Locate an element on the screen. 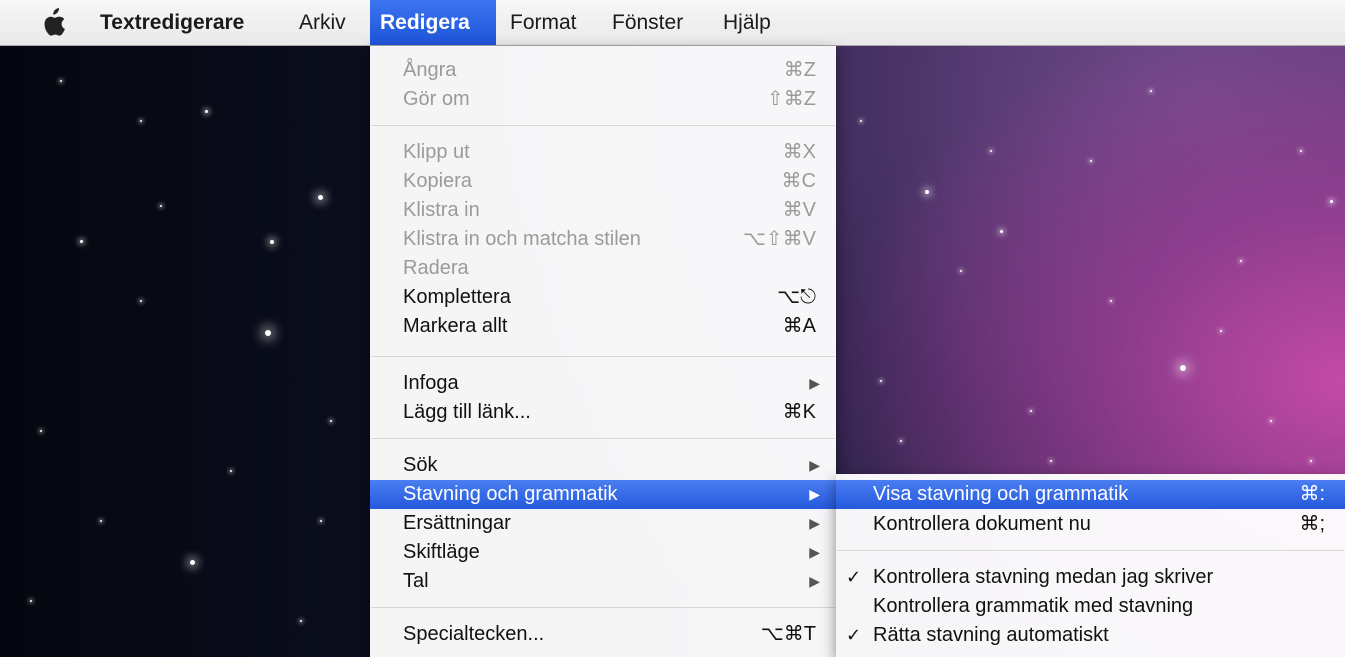 The width and height of the screenshot is (1345, 657). menu-item-label: Klistra in is located at coordinates (441, 210).